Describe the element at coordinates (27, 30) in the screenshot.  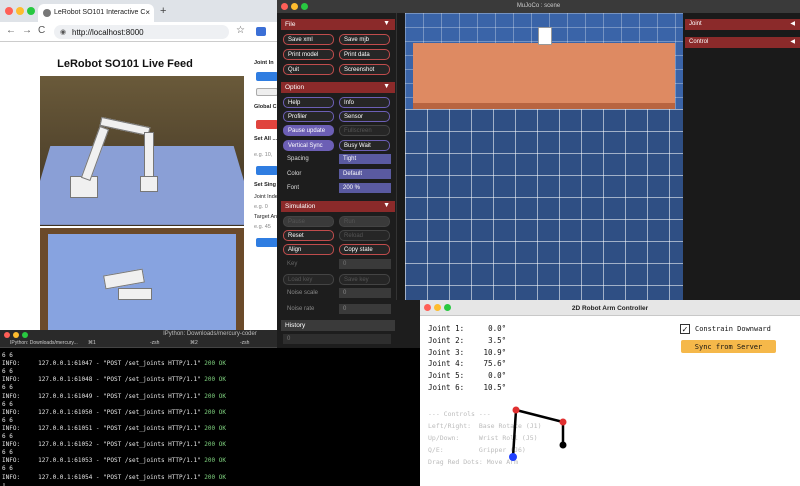
I see `forward-arrow-icon: →` at that location.